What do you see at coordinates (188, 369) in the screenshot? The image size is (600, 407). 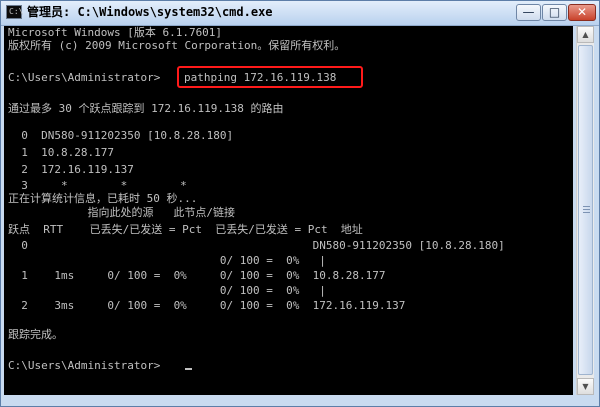 I see `text-cursor` at bounding box center [188, 369].